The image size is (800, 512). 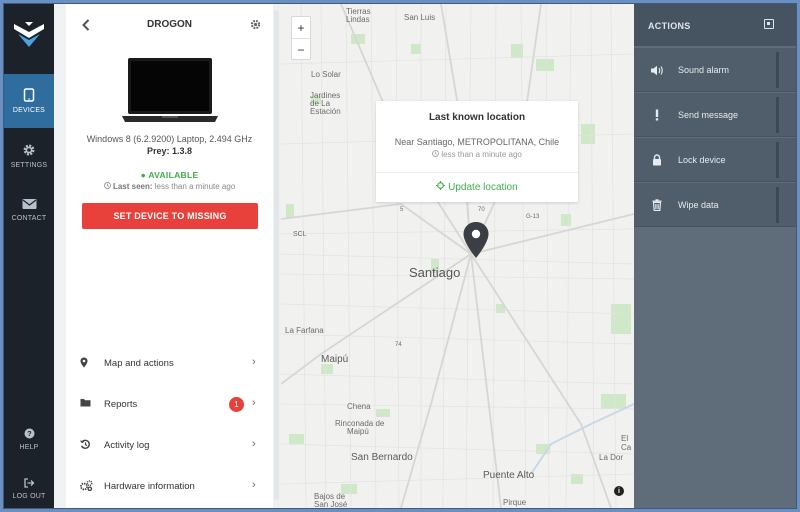 What do you see at coordinates (420, 17) in the screenshot?
I see `map-label: San Luis` at bounding box center [420, 17].